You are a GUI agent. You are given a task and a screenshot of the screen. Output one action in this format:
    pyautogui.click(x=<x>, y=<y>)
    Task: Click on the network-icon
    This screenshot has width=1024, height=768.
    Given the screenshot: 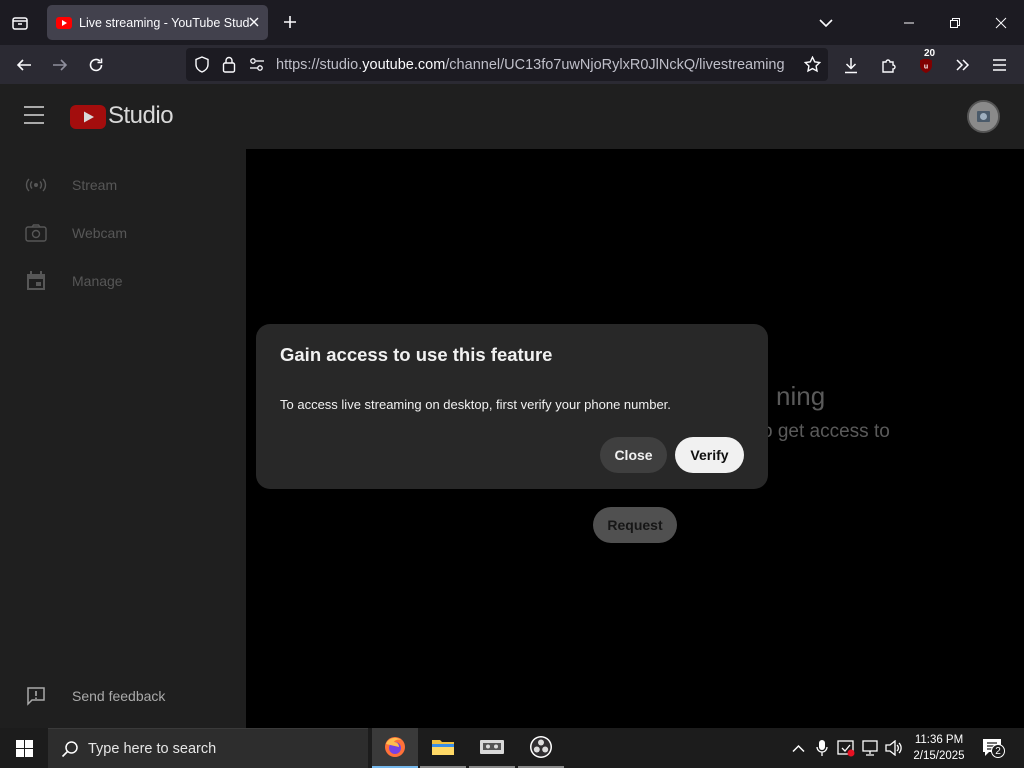 What is the action you would take?
    pyautogui.click(x=870, y=748)
    